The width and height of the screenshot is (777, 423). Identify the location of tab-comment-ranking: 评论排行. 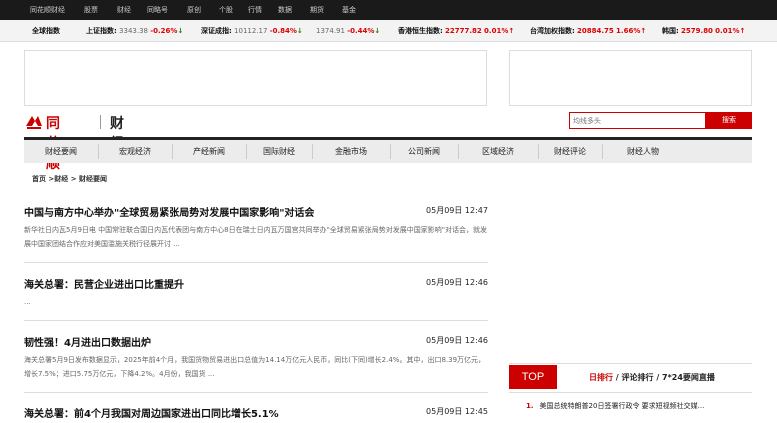
(638, 377).